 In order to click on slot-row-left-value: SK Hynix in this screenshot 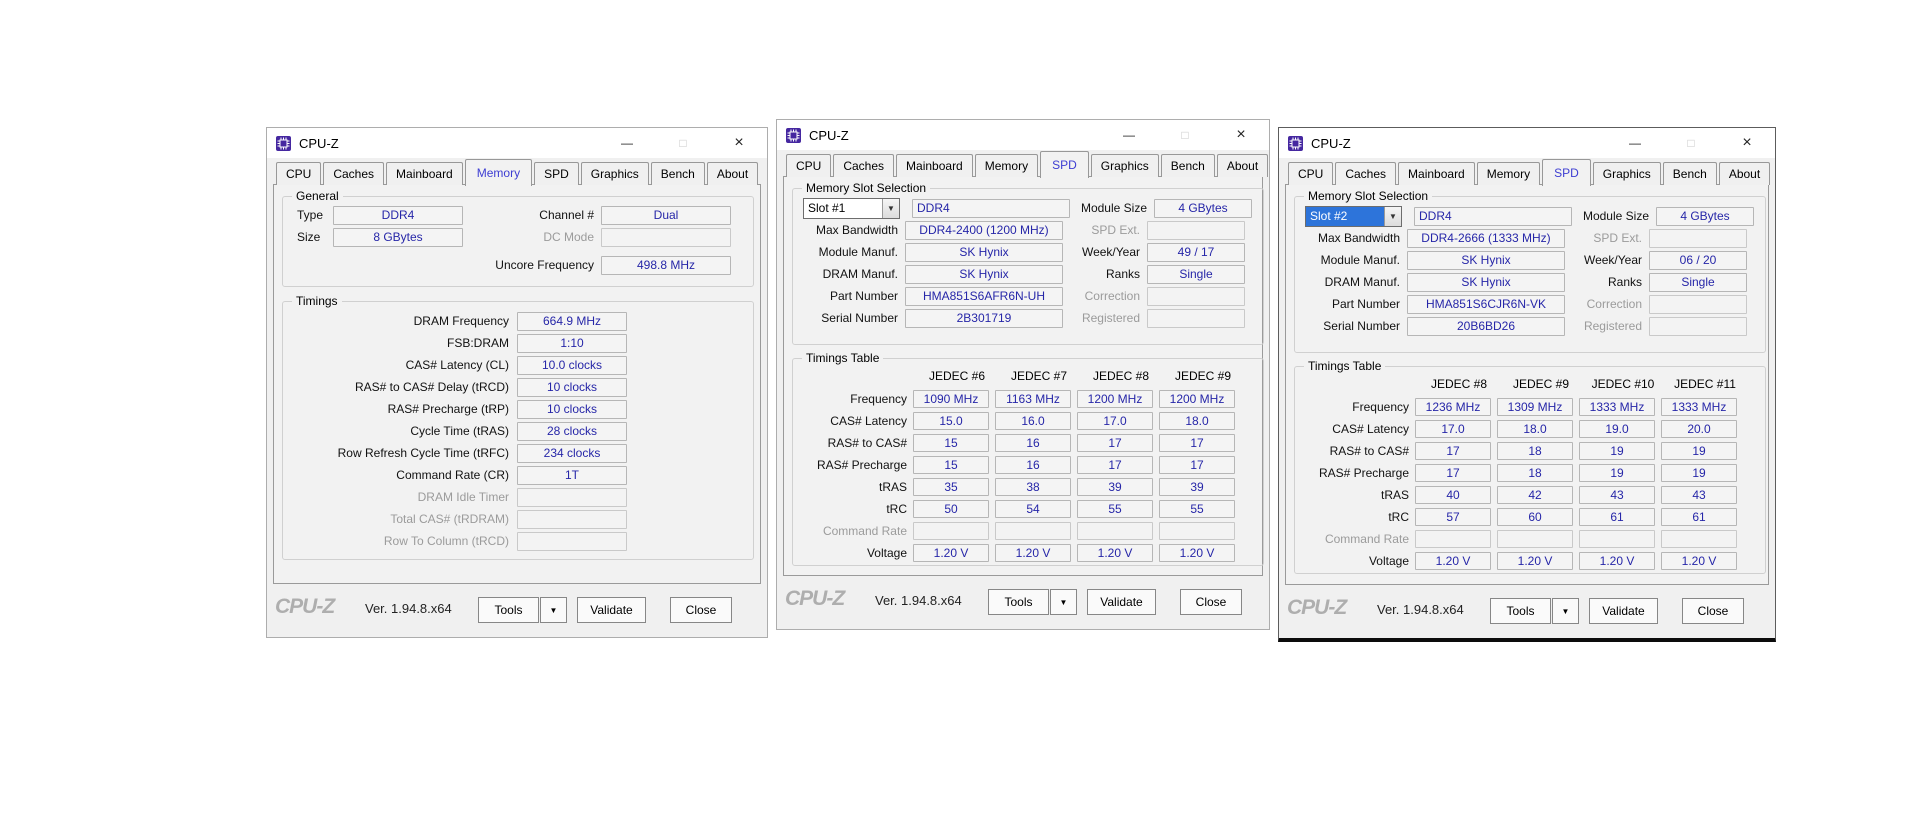, I will do `click(1486, 260)`.